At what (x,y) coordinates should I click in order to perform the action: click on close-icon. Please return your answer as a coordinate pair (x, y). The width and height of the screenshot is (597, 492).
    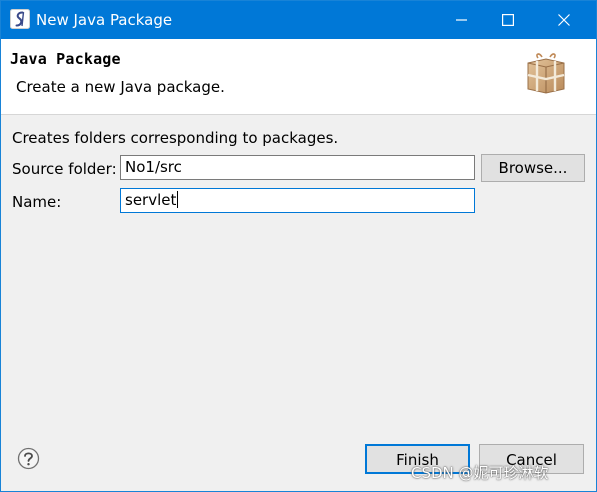
    Looking at the image, I should click on (564, 20).